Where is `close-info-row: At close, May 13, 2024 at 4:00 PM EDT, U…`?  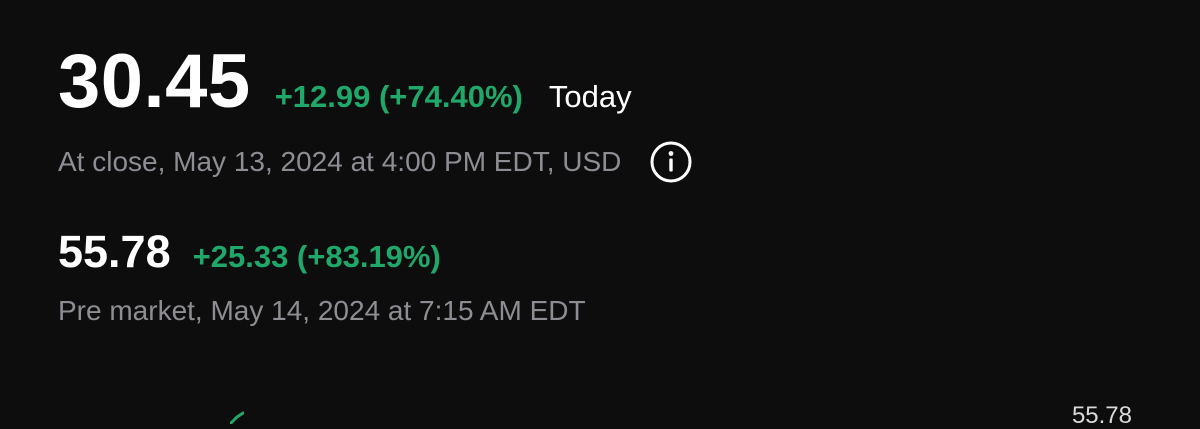
close-info-row: At close, May 13, 2024 at 4:00 PM EDT, U… is located at coordinates (375, 162).